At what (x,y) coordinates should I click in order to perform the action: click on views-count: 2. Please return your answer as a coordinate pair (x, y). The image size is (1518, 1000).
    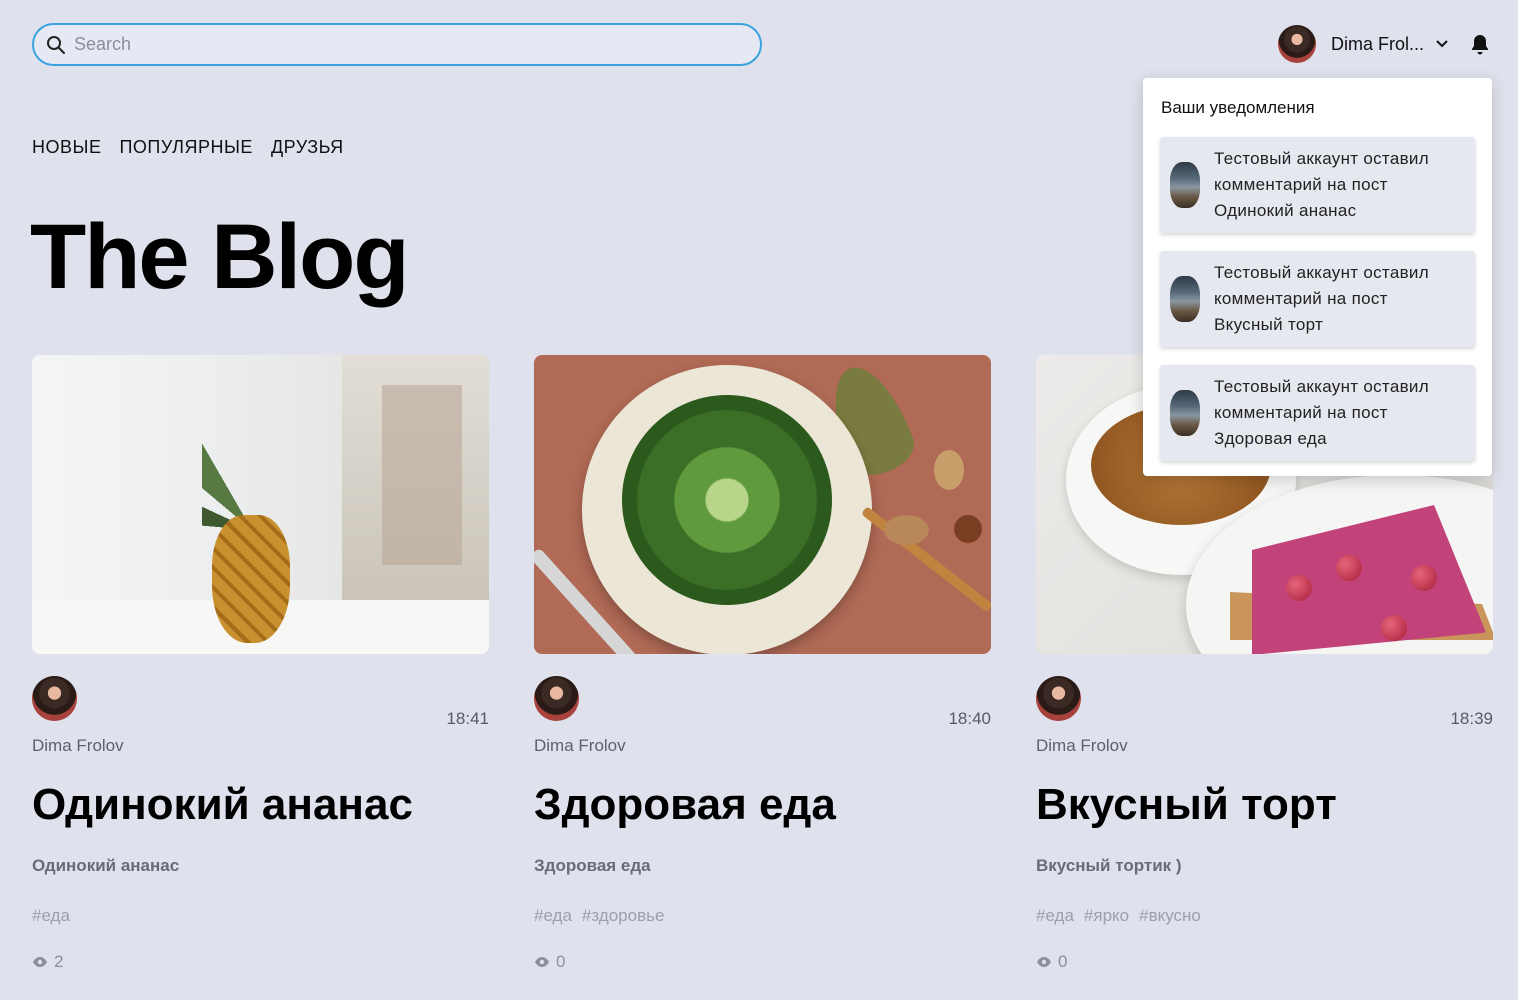
    Looking at the image, I should click on (59, 961).